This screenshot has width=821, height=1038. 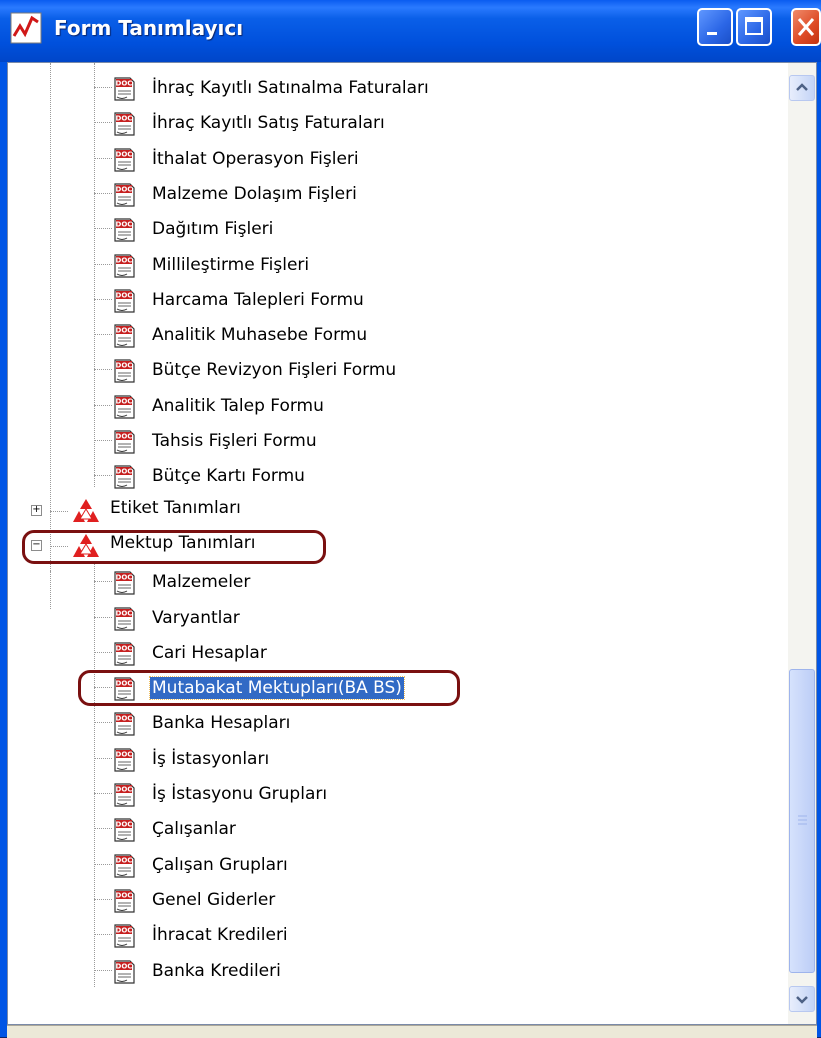 What do you see at coordinates (269, 688) in the screenshot?
I see `highlight-ring-selected` at bounding box center [269, 688].